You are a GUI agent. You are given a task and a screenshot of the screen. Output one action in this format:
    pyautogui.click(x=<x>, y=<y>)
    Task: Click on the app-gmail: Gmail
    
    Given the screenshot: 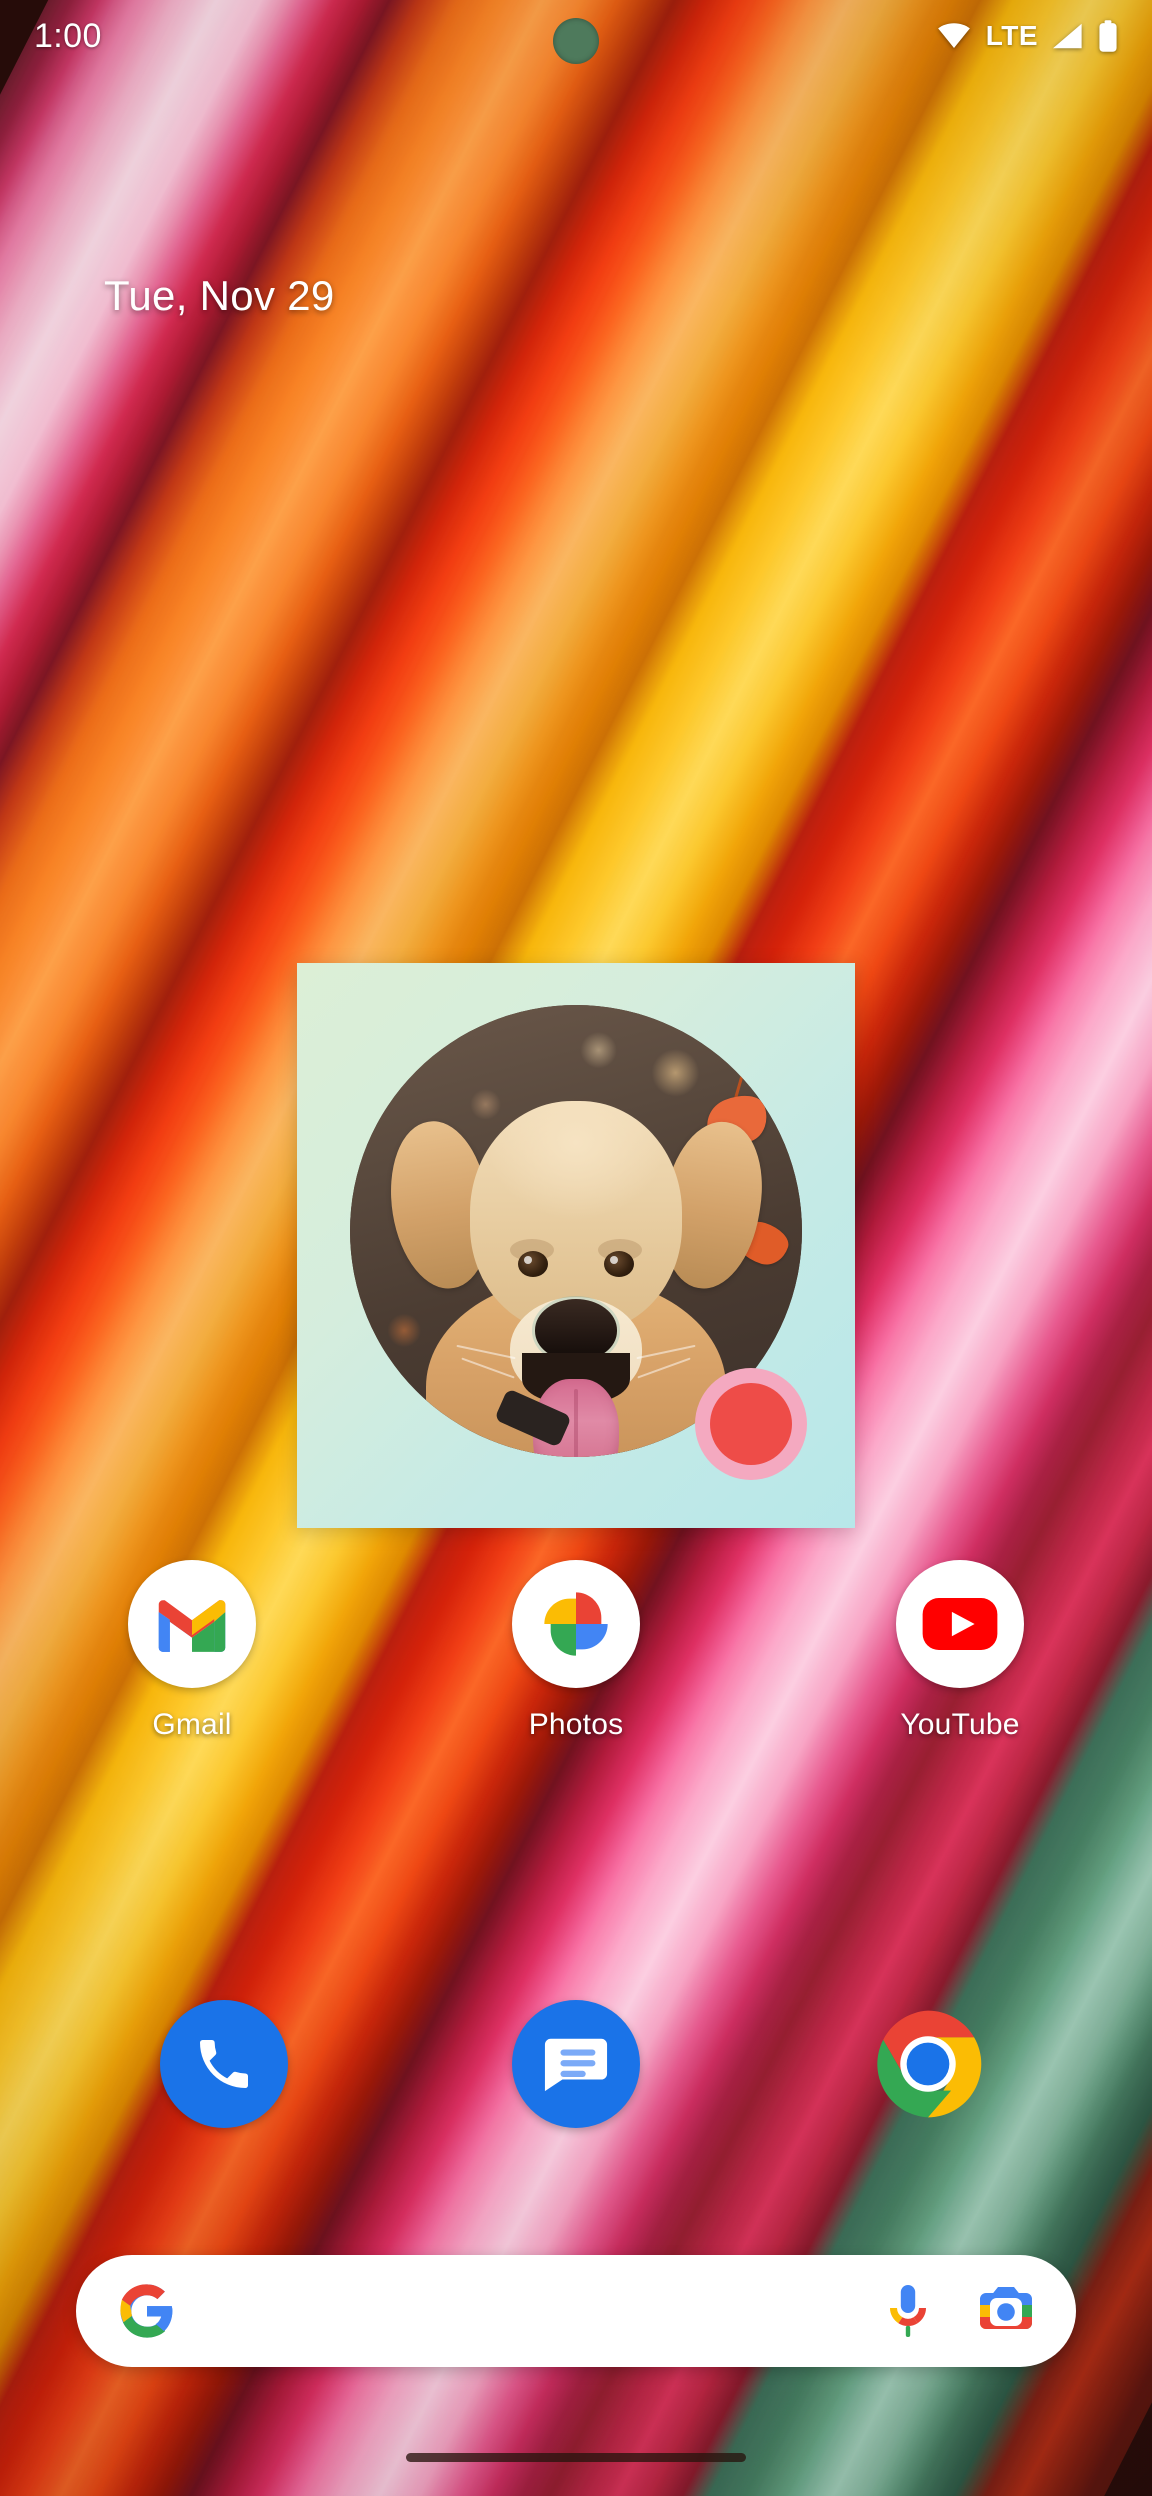 What is the action you would take?
    pyautogui.click(x=192, y=1651)
    